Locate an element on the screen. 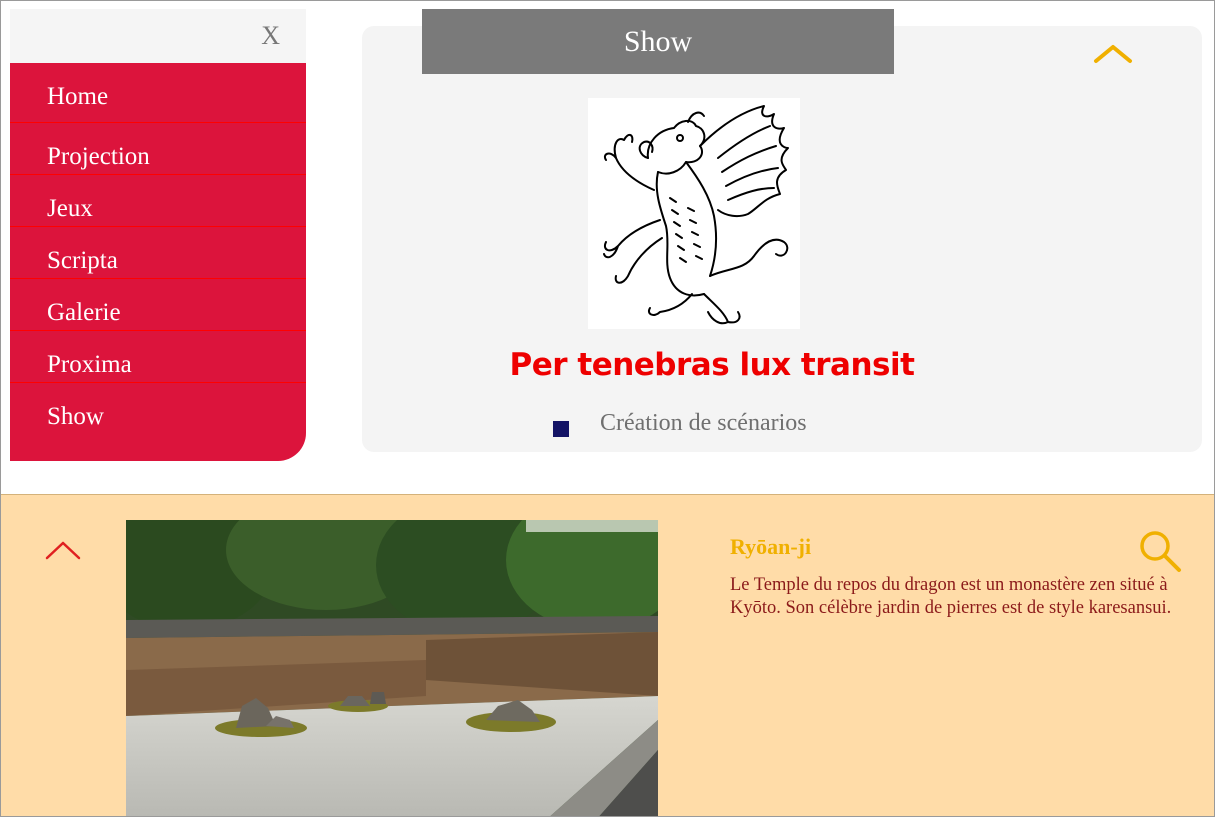 Image resolution: width=1217 pixels, height=819 pixels. menu-item-home: Home is located at coordinates (158, 93).